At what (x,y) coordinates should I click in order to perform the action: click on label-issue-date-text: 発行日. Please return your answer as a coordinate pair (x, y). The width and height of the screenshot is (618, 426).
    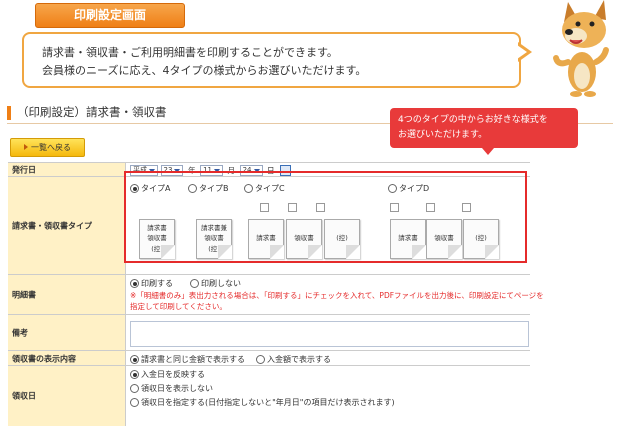
    Looking at the image, I should click on (24, 170).